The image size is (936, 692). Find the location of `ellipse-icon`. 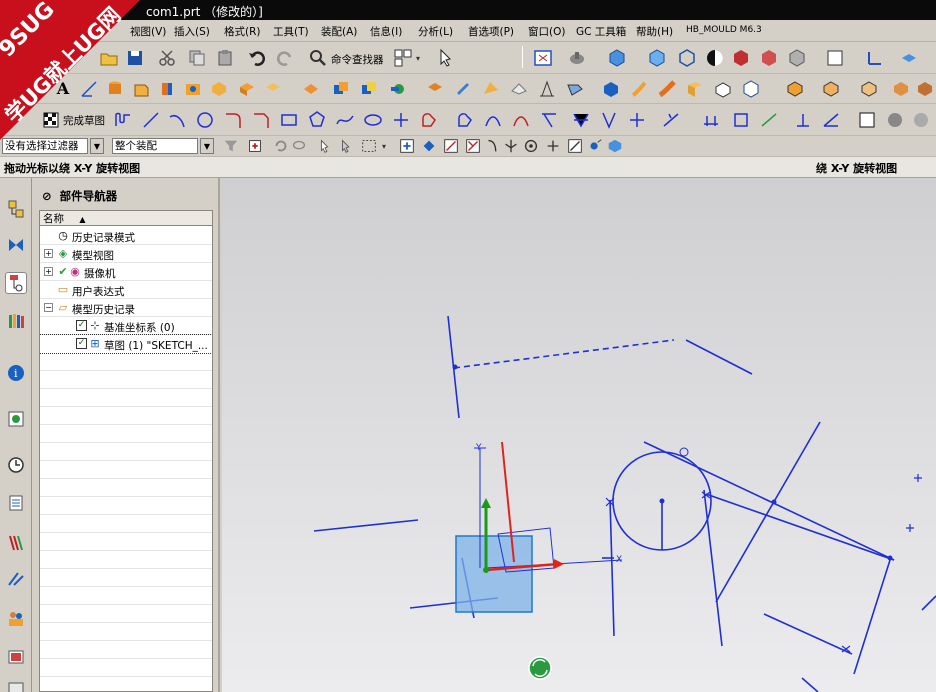

ellipse-icon is located at coordinates (373, 120).